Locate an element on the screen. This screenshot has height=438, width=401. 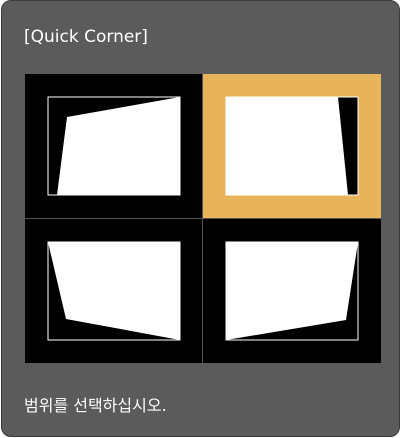
selection-prompt: 범위를 선택하십시오. is located at coordinates (95, 405).